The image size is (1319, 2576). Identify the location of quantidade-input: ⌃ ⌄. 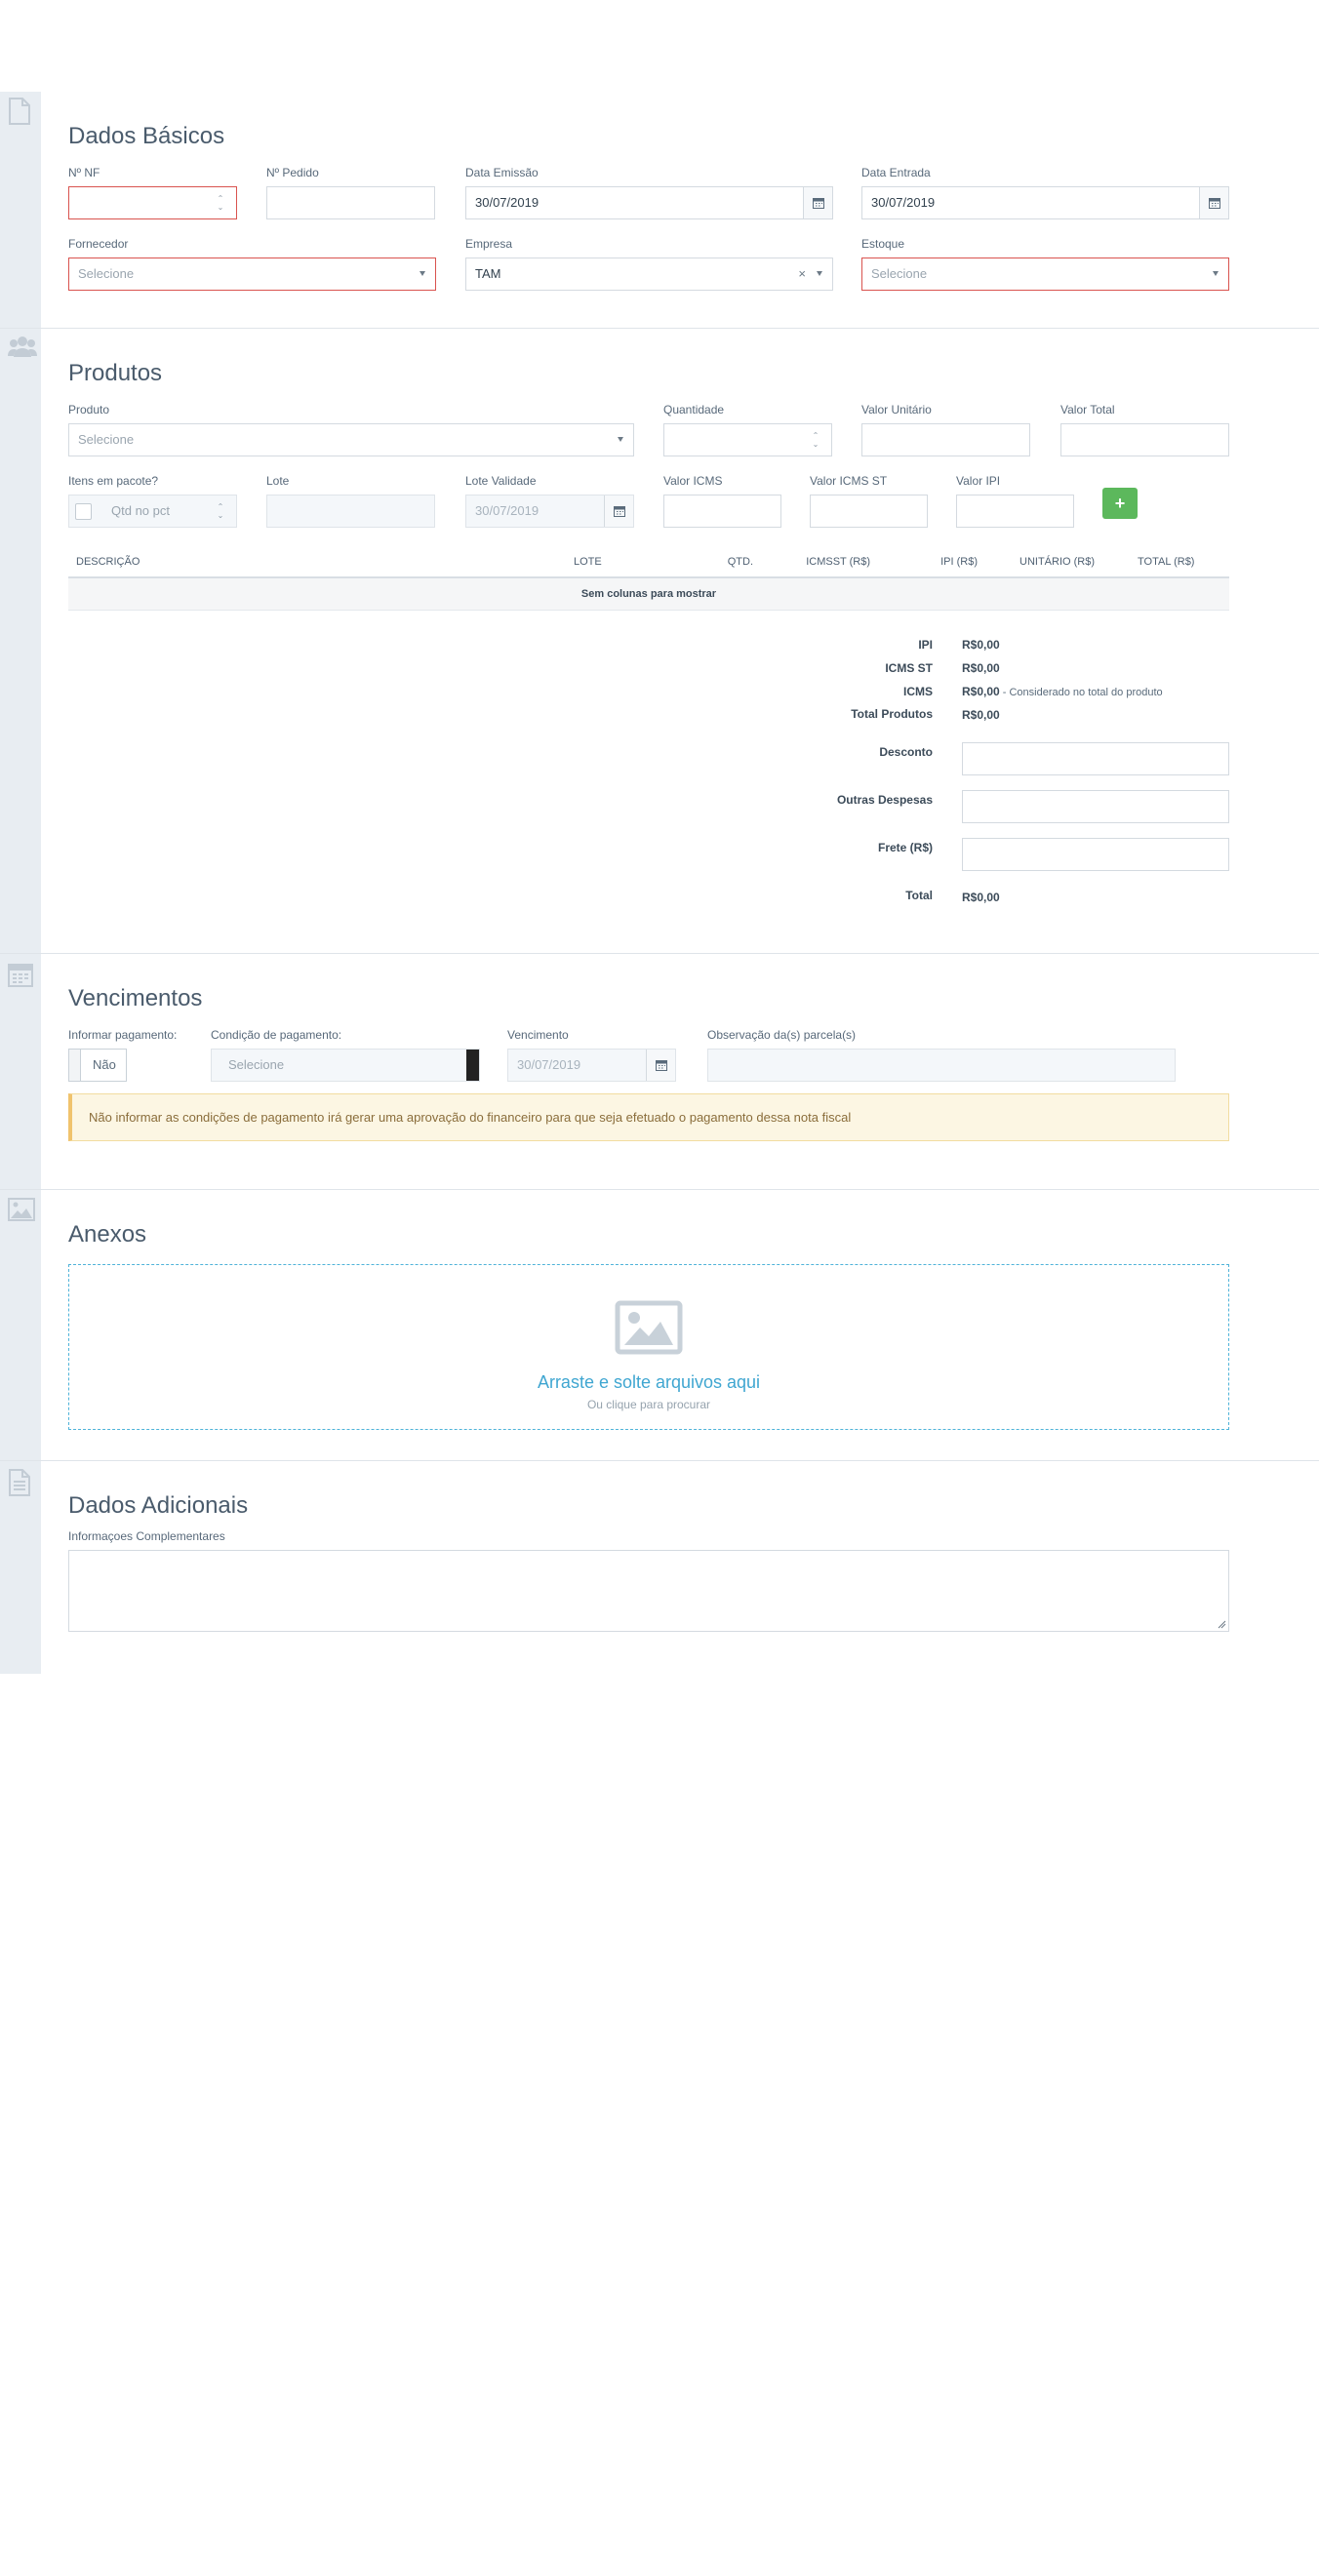
(747, 439).